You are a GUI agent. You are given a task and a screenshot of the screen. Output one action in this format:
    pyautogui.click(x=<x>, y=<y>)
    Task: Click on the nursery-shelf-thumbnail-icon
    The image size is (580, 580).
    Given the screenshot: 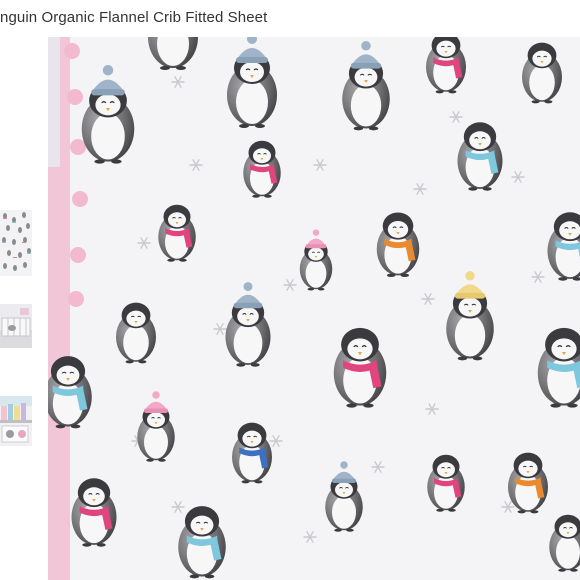 What is the action you would take?
    pyautogui.click(x=16, y=421)
    